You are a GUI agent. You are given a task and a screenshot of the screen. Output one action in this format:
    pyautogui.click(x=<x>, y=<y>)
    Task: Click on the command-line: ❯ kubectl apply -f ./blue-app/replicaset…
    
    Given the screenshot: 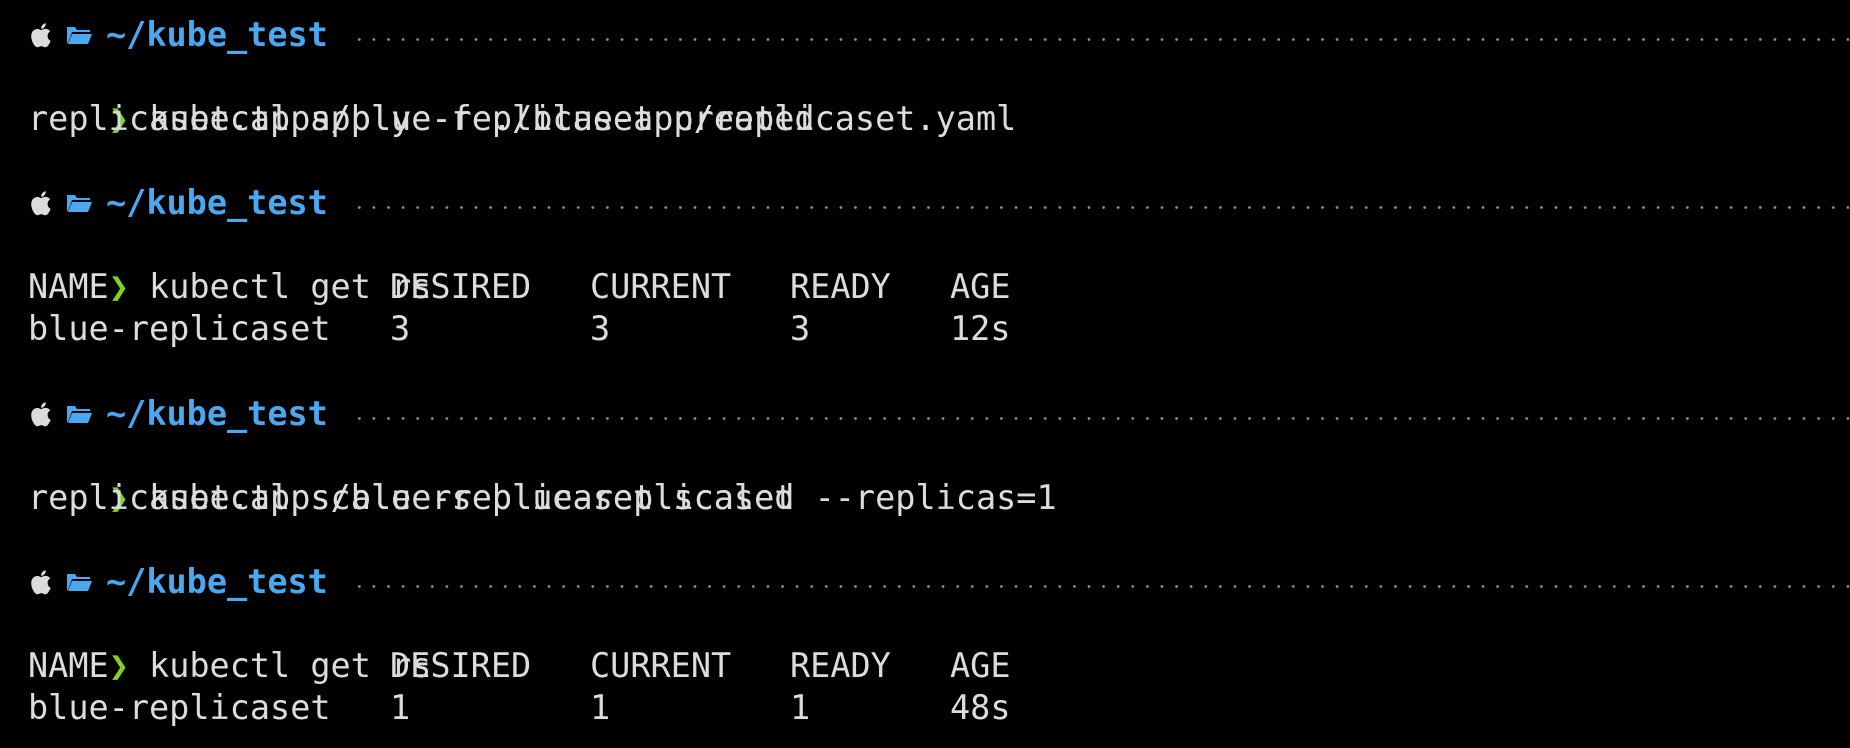 What is the action you would take?
    pyautogui.click(x=522, y=97)
    